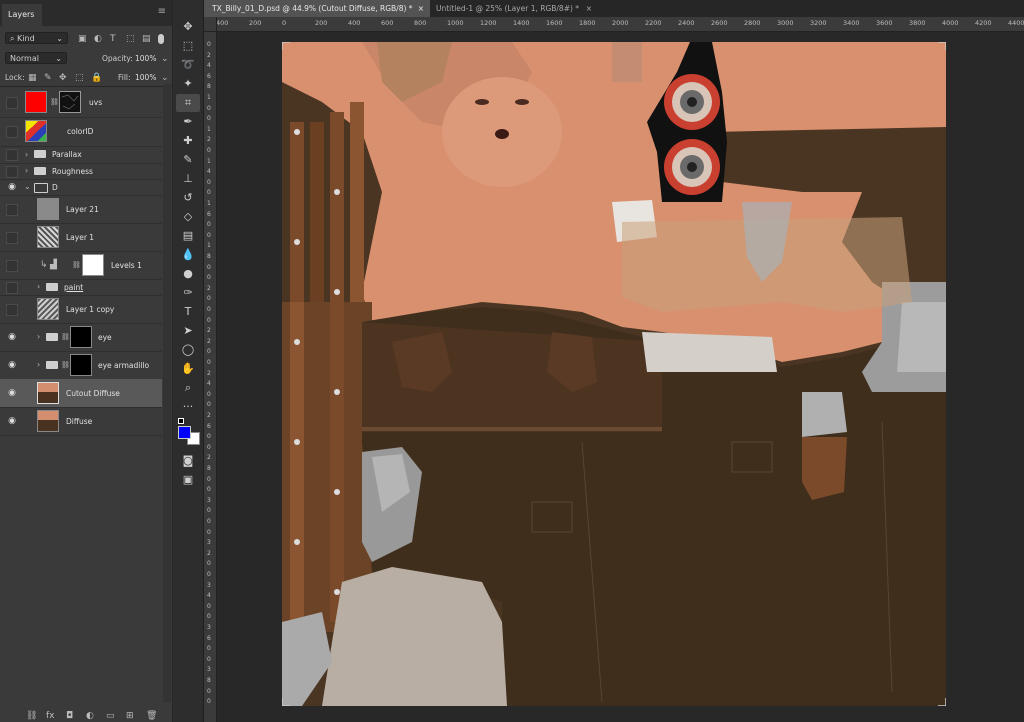 This screenshot has height=722, width=1024. Describe the element at coordinates (113, 39) in the screenshot. I see `type-filter-icon: T` at that location.